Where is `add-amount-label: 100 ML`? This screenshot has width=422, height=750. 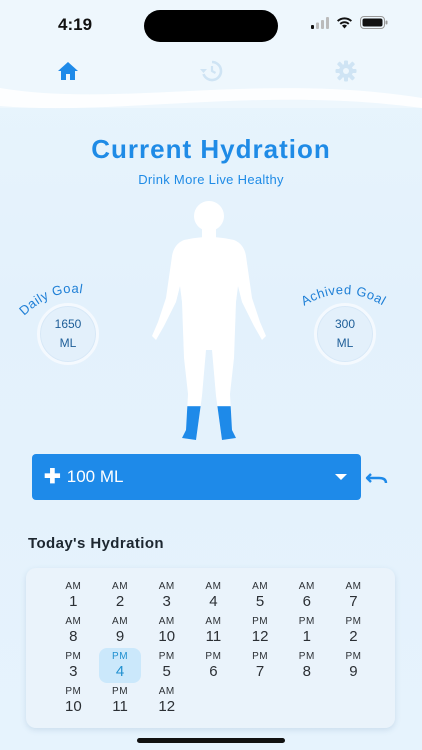 add-amount-label: 100 ML is located at coordinates (95, 476).